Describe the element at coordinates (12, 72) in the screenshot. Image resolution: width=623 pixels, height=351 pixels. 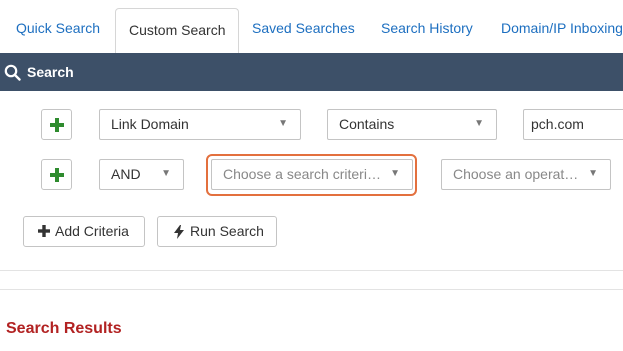
I see `search-icon` at that location.